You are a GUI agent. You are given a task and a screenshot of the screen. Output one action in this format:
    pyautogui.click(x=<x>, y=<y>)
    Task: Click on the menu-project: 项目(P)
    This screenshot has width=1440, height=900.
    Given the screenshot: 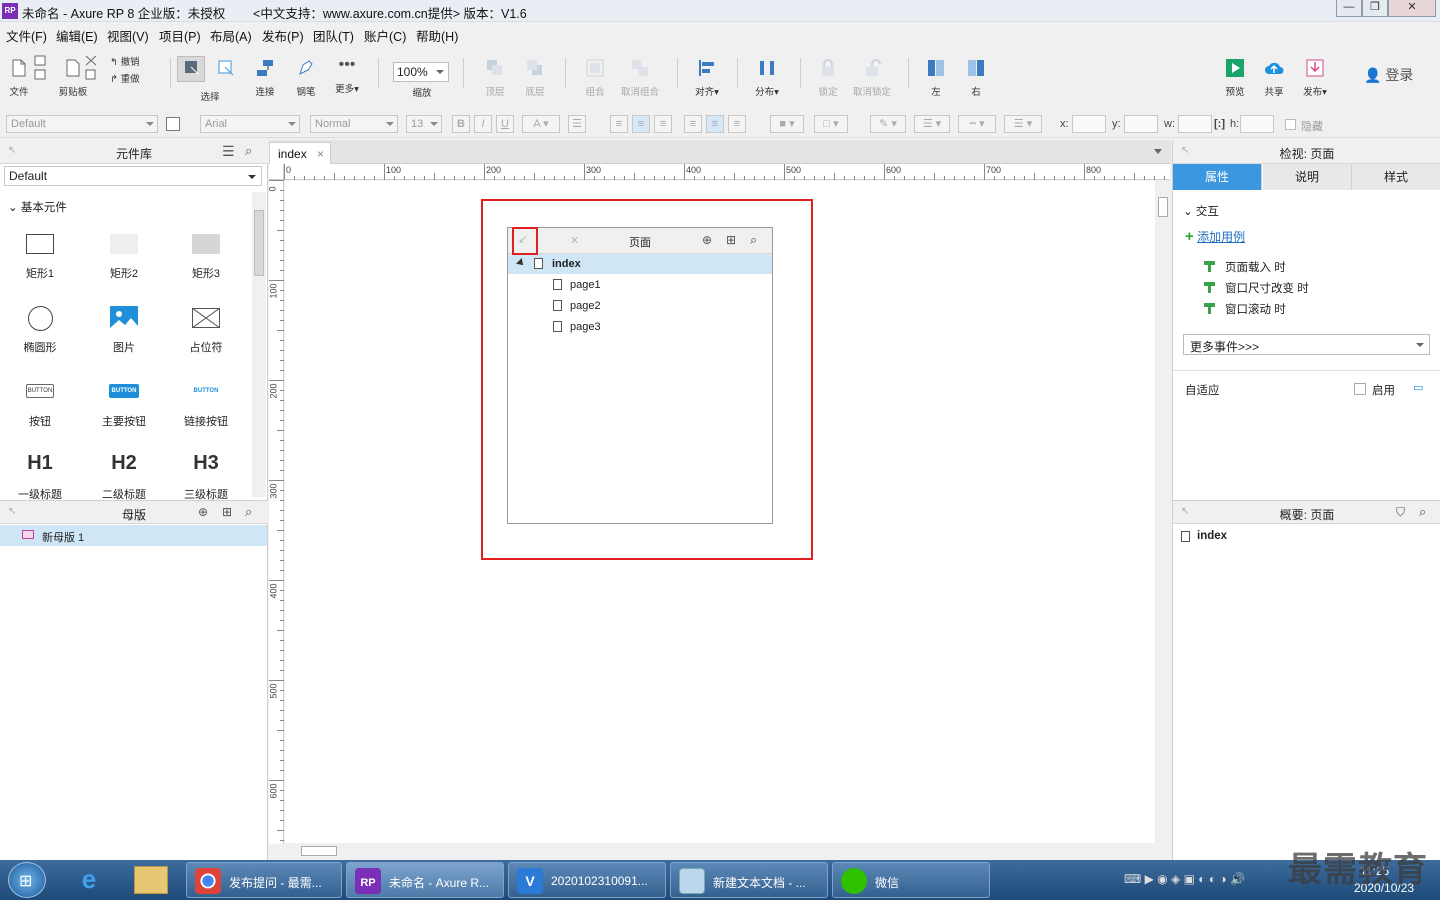 What is the action you would take?
    pyautogui.click(x=180, y=35)
    